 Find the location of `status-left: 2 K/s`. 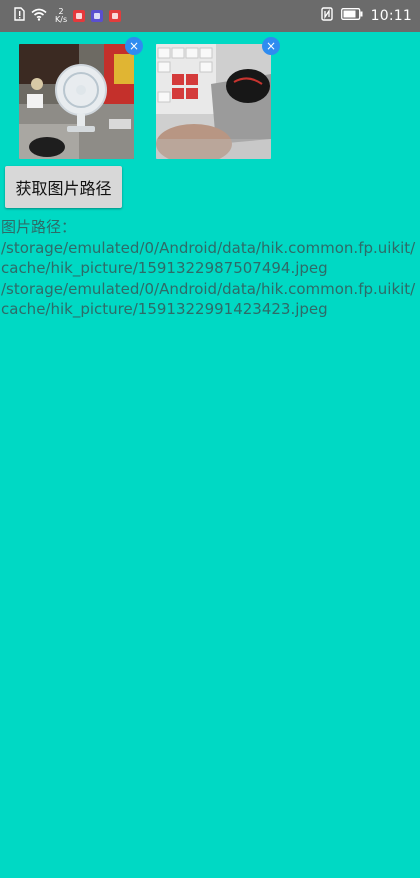

status-left: 2 K/s is located at coordinates (68, 16).